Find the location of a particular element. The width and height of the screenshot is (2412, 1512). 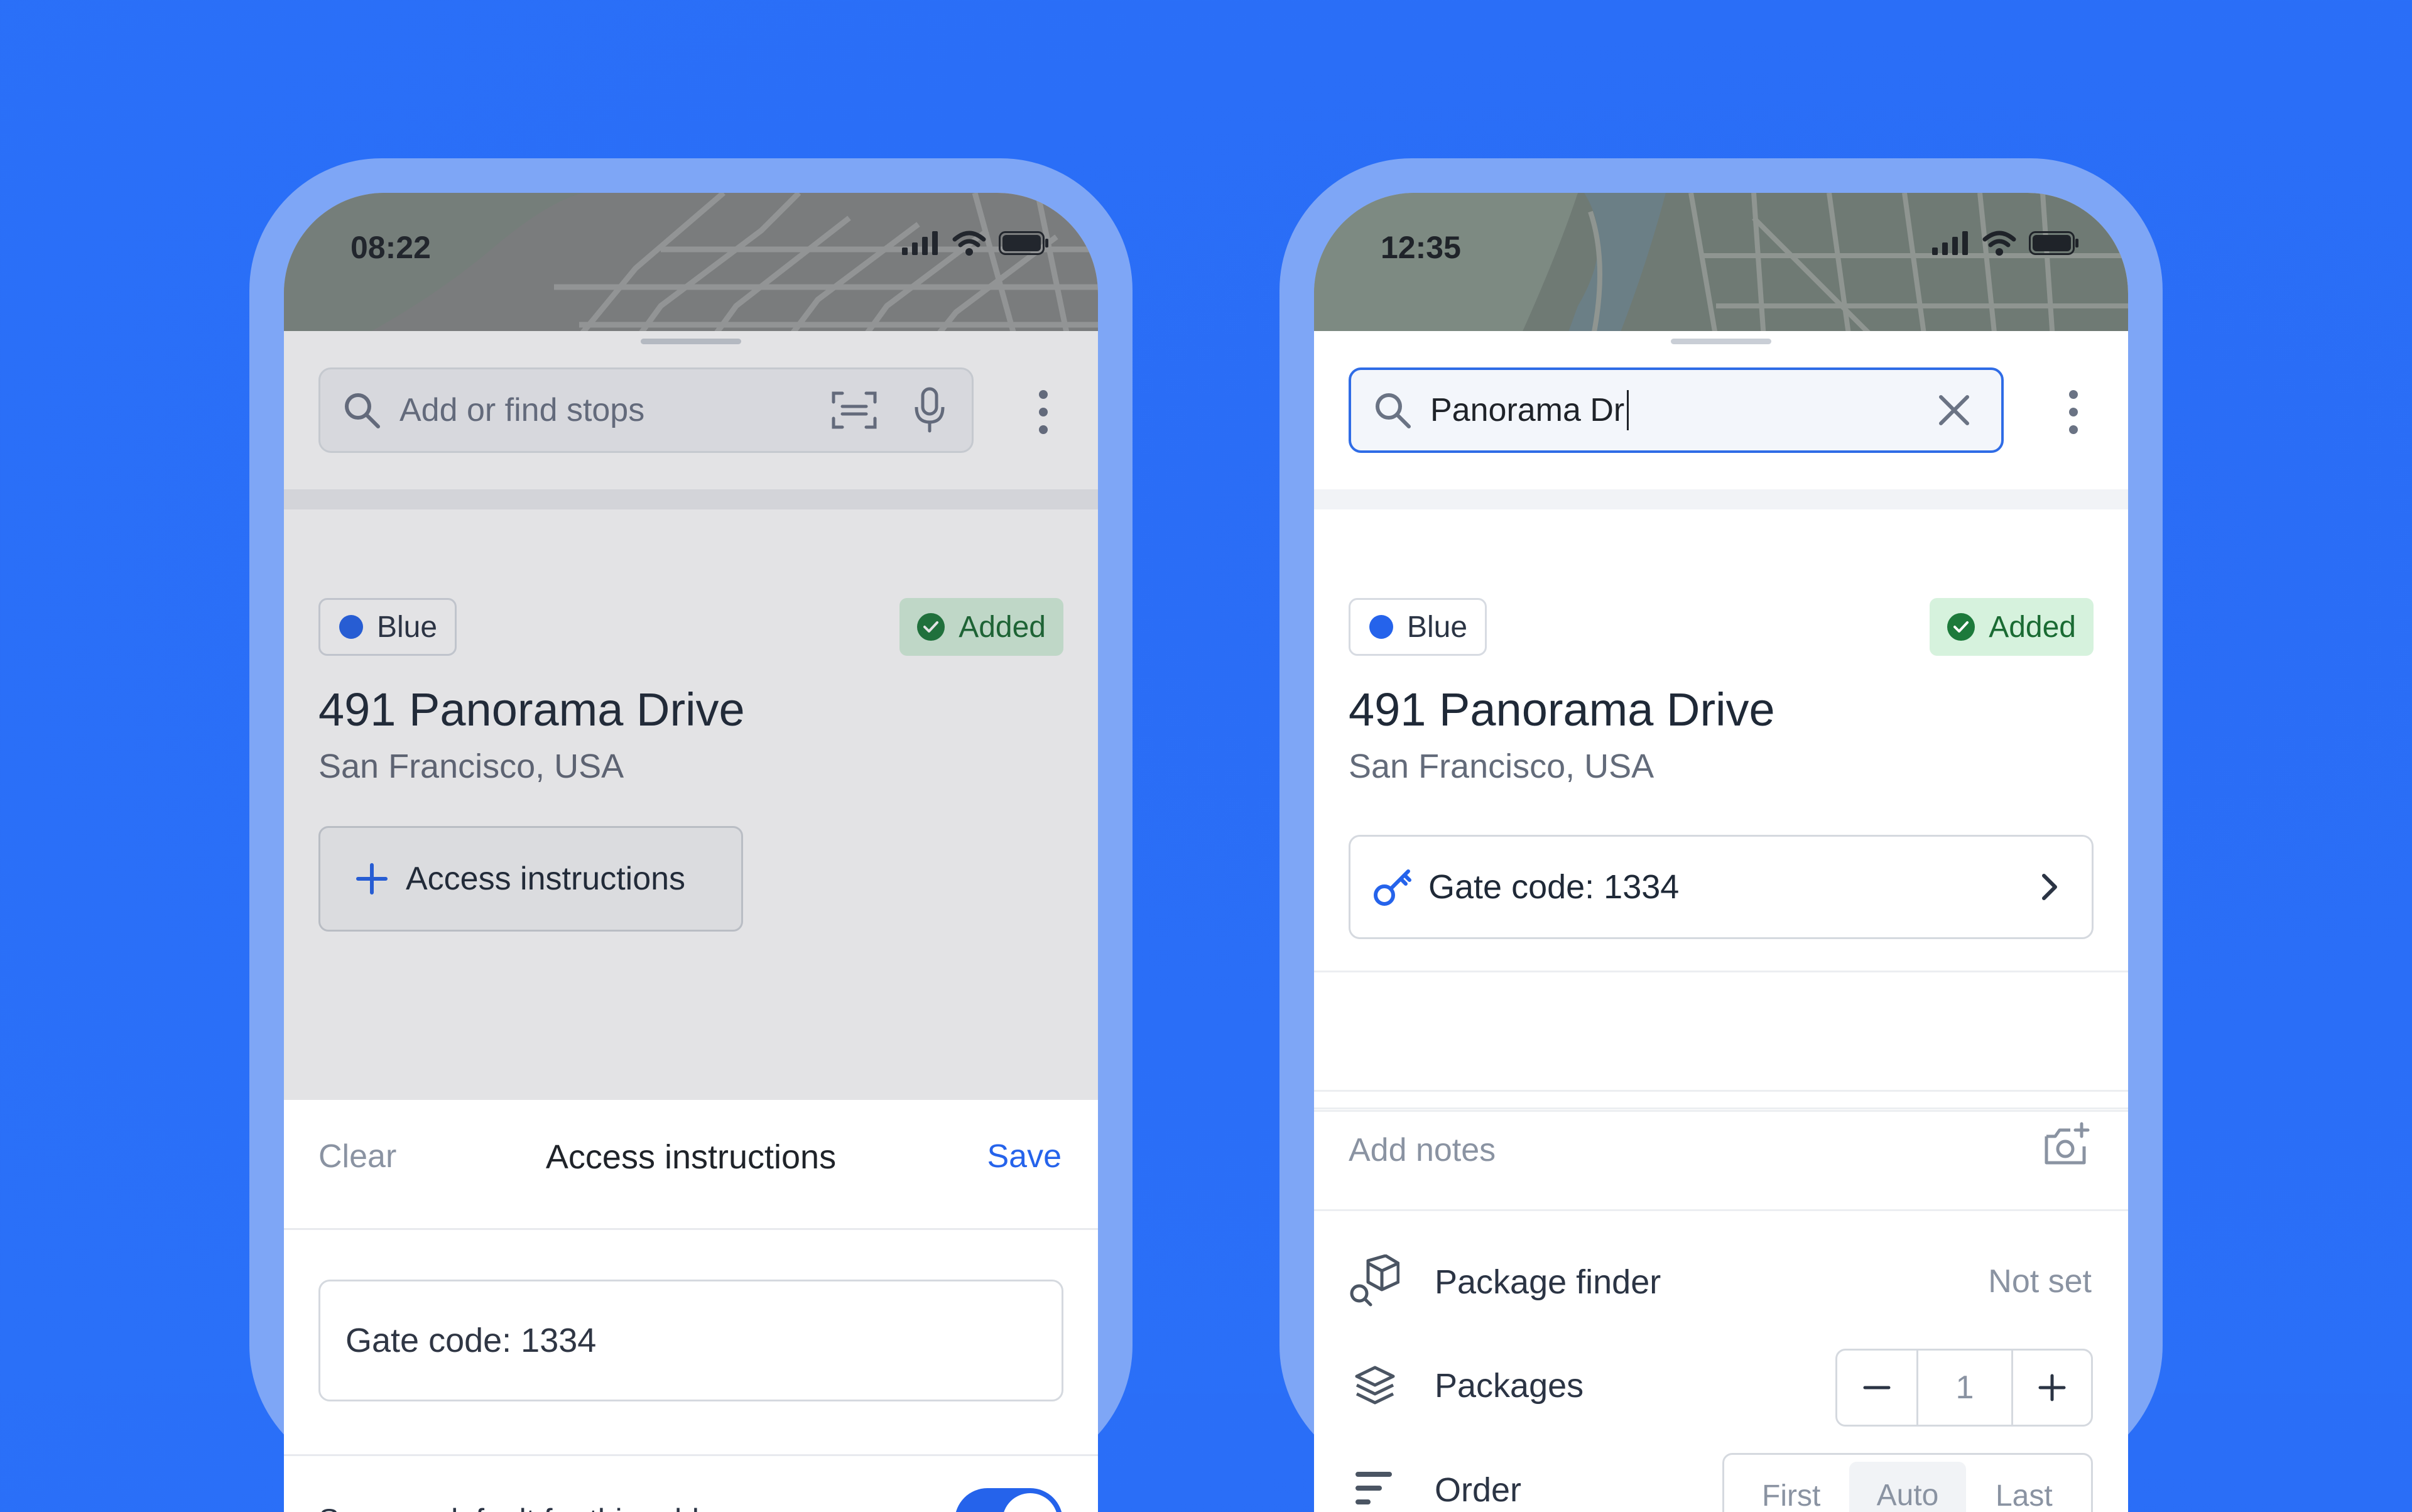

save-default-toggle is located at coordinates (1009, 1500).